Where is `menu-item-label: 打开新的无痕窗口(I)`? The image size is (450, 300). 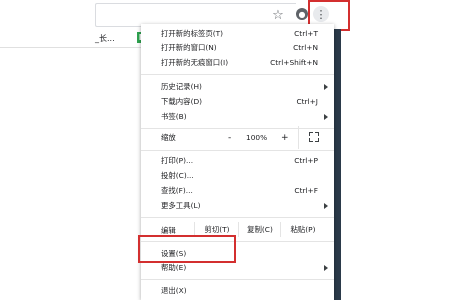
menu-item-label: 打开新的无痕窗口(I) is located at coordinates (195, 62).